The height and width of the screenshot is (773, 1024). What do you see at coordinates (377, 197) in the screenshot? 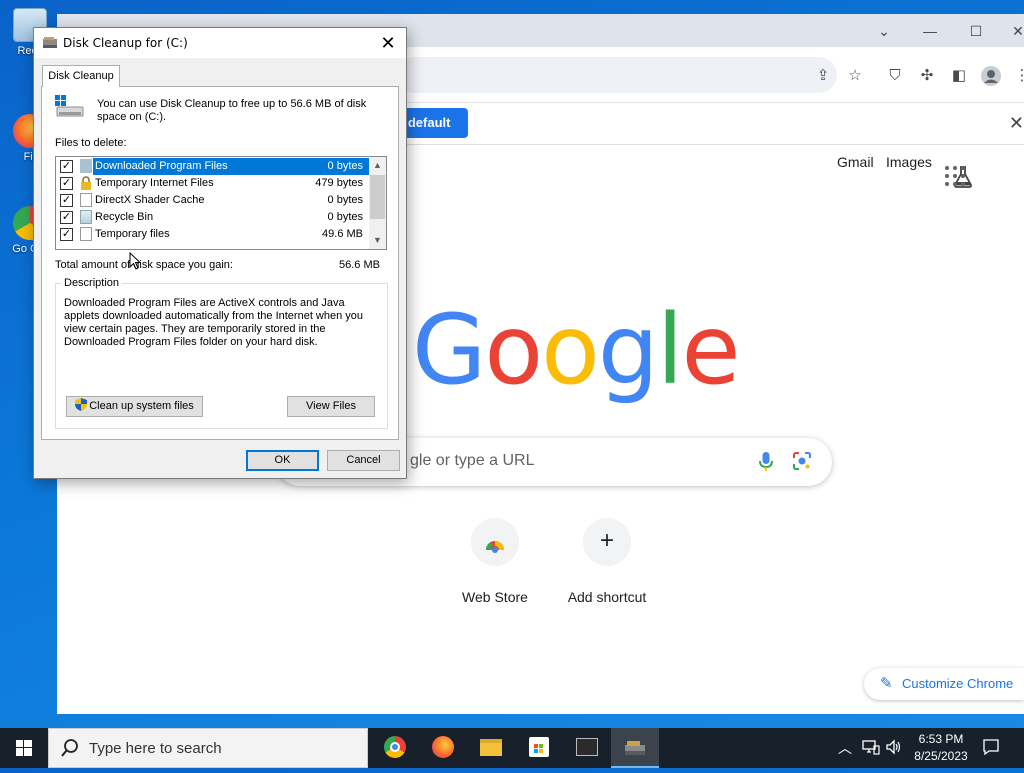
I see `scrollbar-thumb` at bounding box center [377, 197].